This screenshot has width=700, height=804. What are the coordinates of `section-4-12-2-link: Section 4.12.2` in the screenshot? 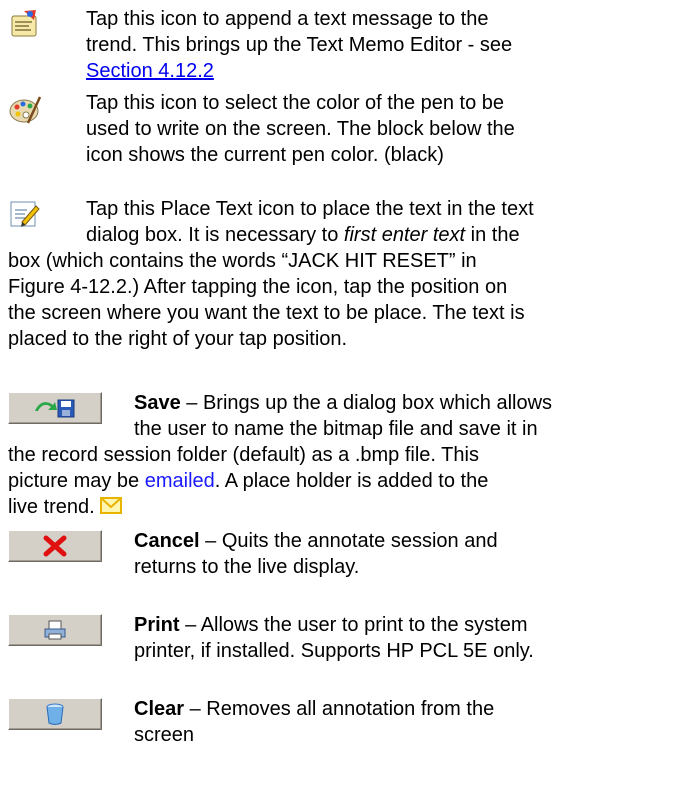 It's located at (150, 71).